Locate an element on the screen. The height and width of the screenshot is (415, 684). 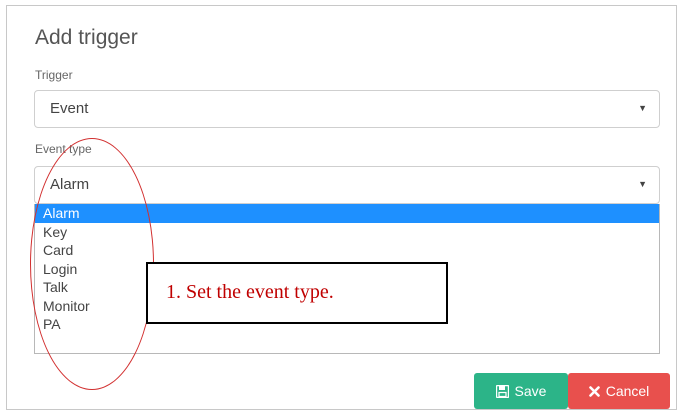
event-type-select: Alarm ▼ is located at coordinates (347, 185).